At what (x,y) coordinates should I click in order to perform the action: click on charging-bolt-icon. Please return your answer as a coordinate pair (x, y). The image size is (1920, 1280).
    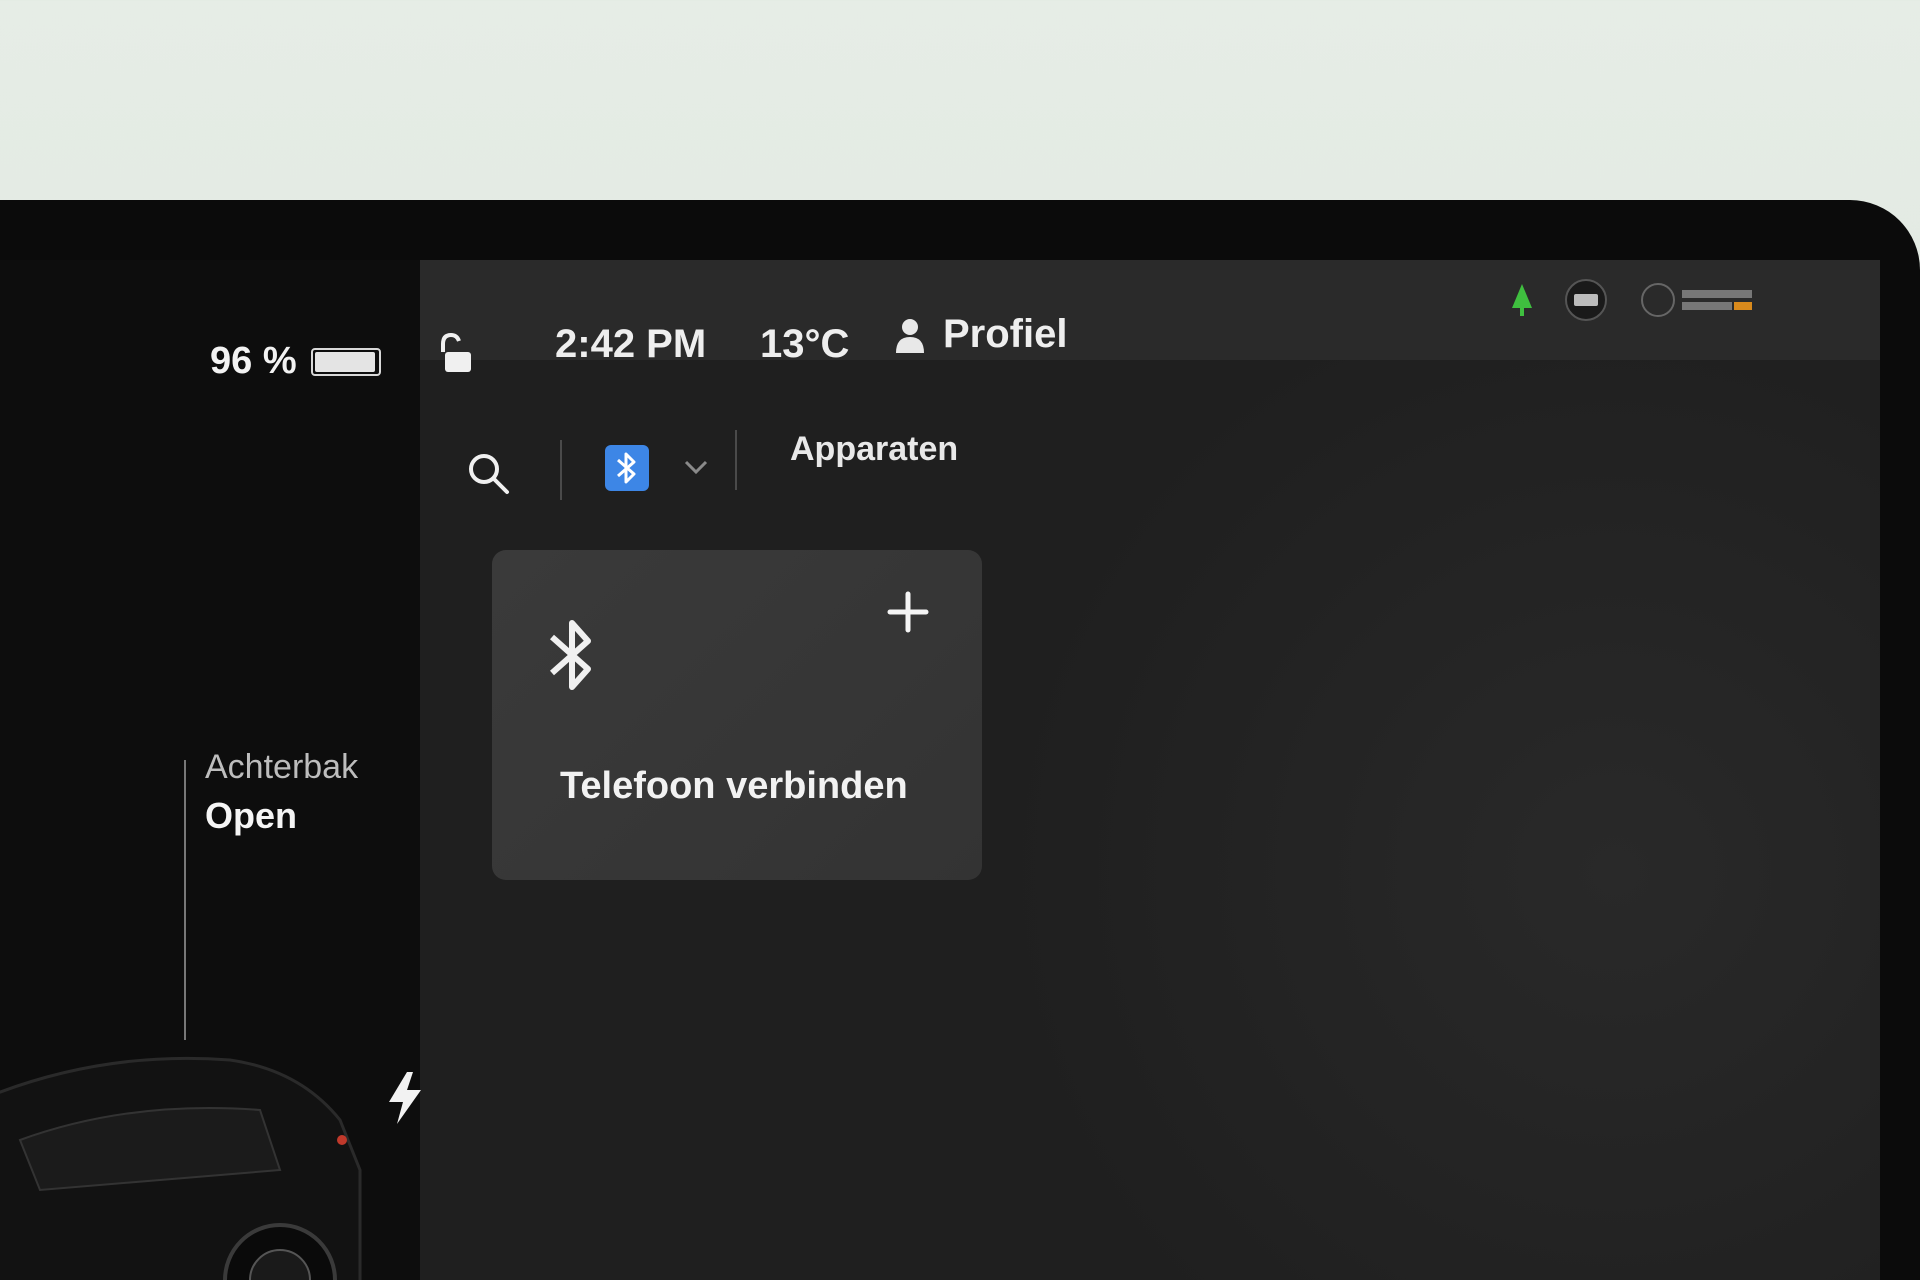
    Looking at the image, I should click on (405, 1098).